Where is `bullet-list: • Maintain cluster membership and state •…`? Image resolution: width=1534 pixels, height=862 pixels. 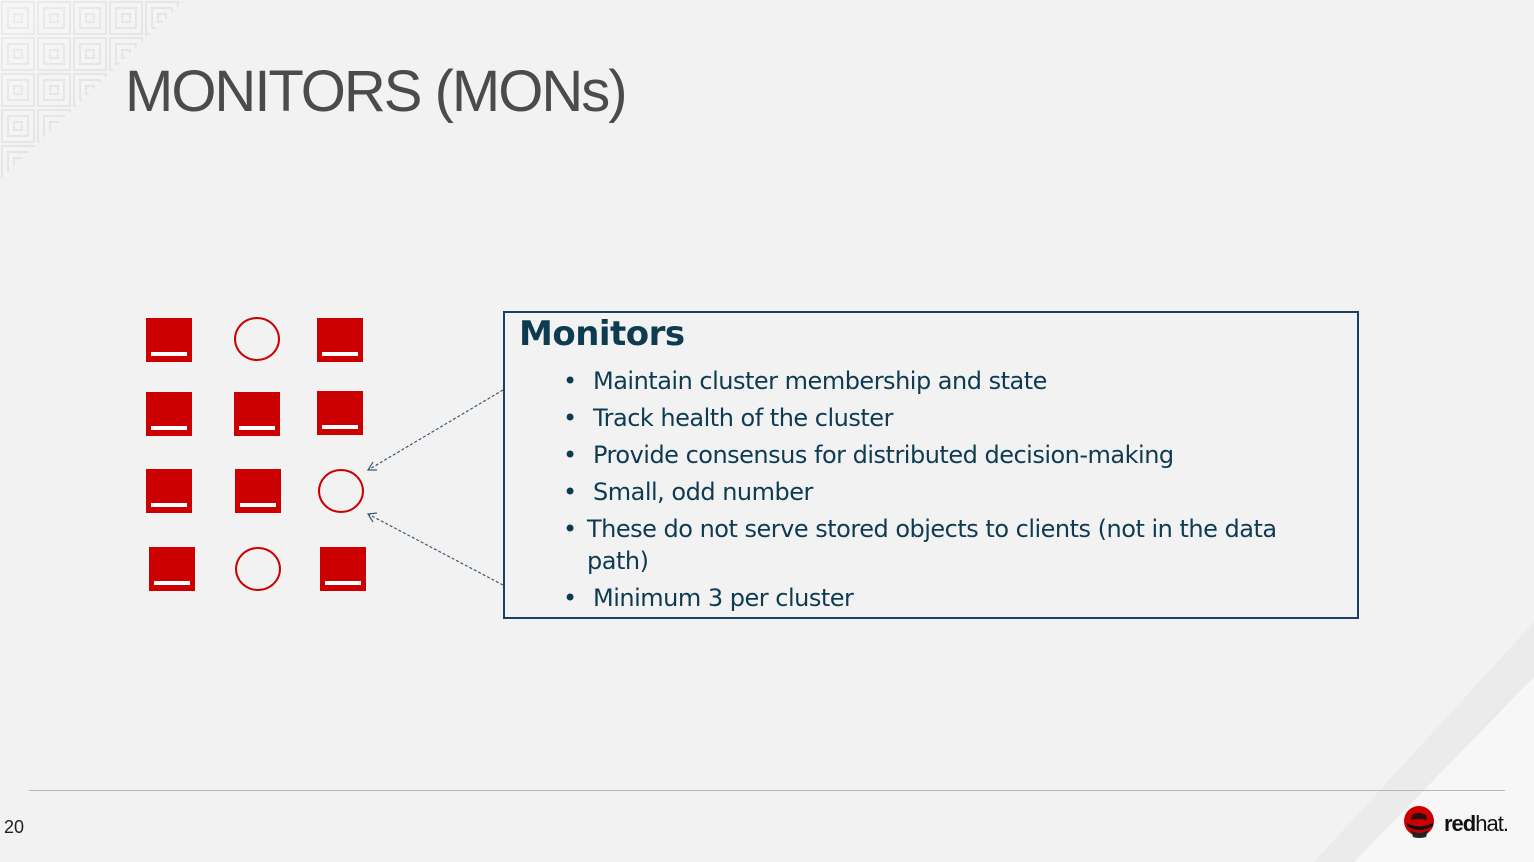
bullet-list: • Maintain cluster membership and state •… is located at coordinates (943, 492).